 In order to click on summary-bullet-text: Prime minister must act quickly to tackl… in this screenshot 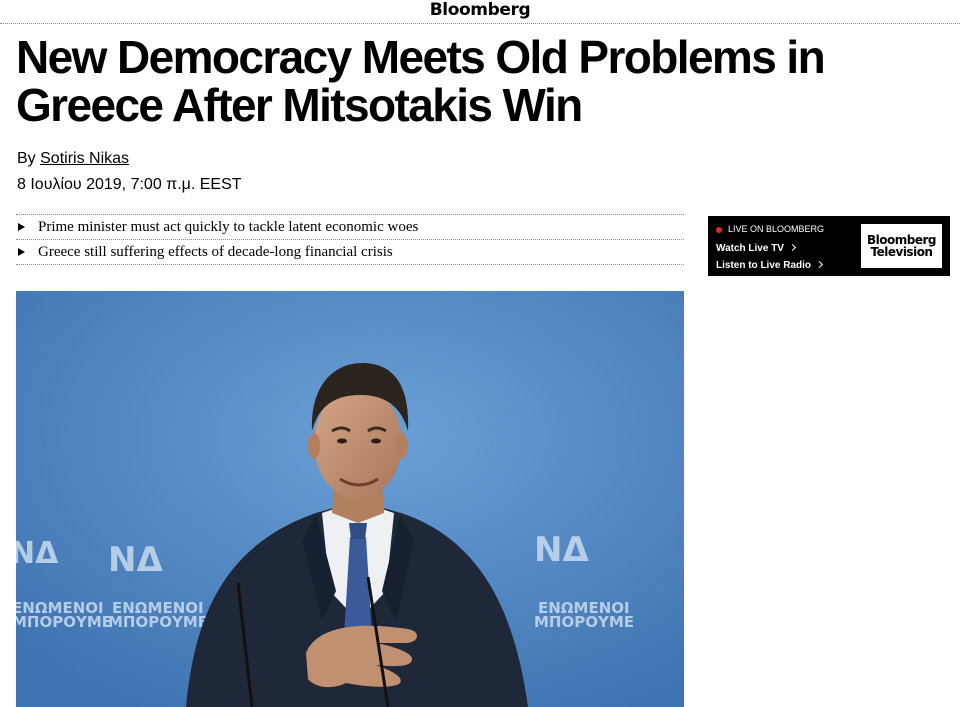, I will do `click(228, 227)`.